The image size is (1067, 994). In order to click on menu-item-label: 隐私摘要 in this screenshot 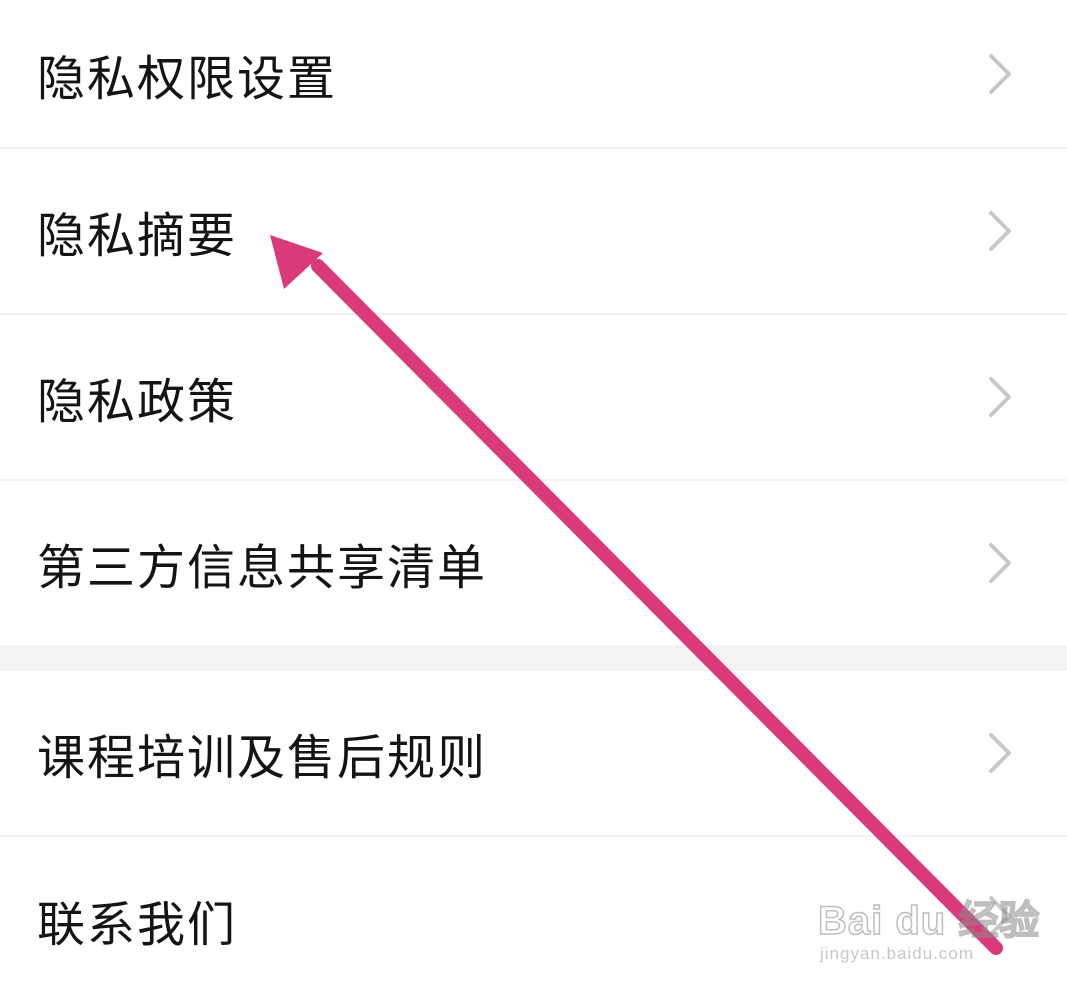, I will do `click(137, 236)`.